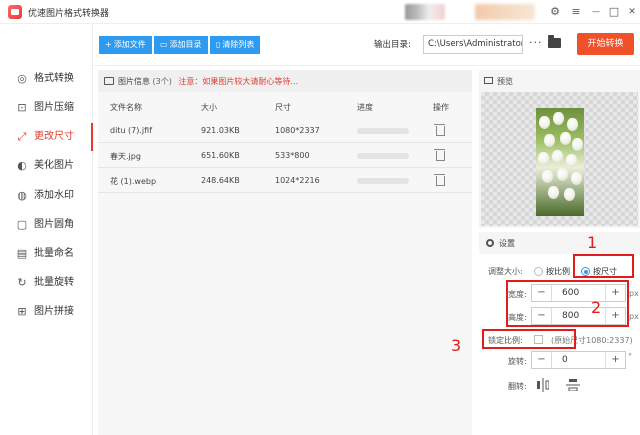  Describe the element at coordinates (54, 136) in the screenshot. I see `sidebar-item-label: 更改尺寸` at that location.